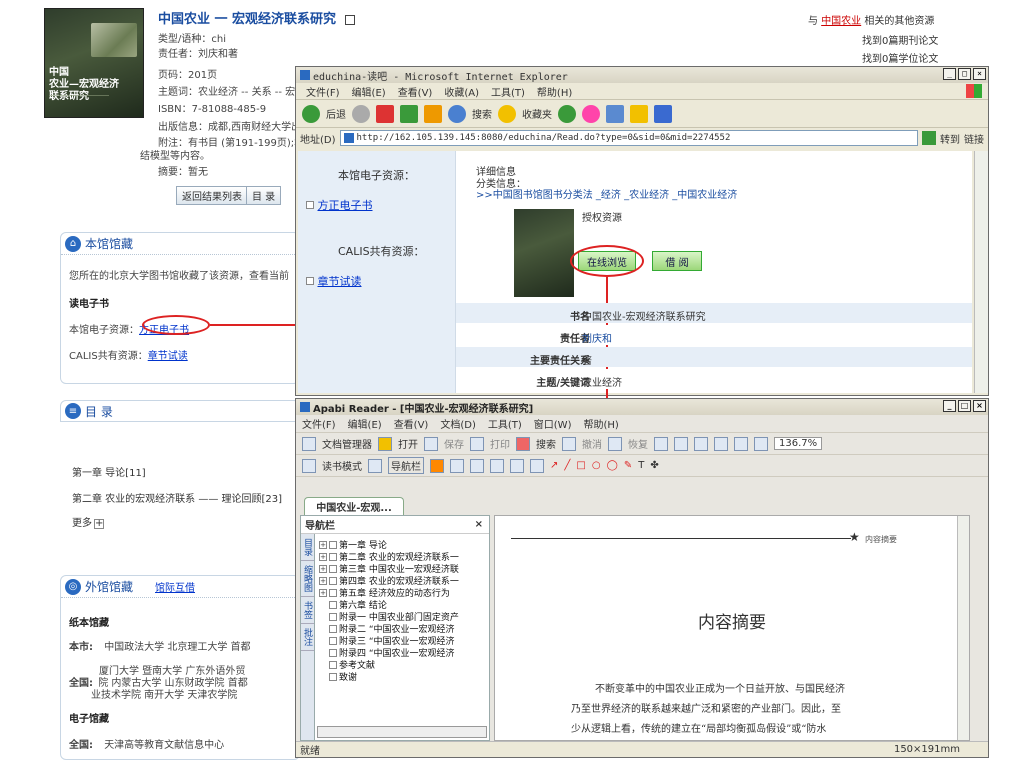  I want to click on toc-chapter-2: 第二章 农业的宏观经济联系 —— 理论回顾[23], so click(177, 497).